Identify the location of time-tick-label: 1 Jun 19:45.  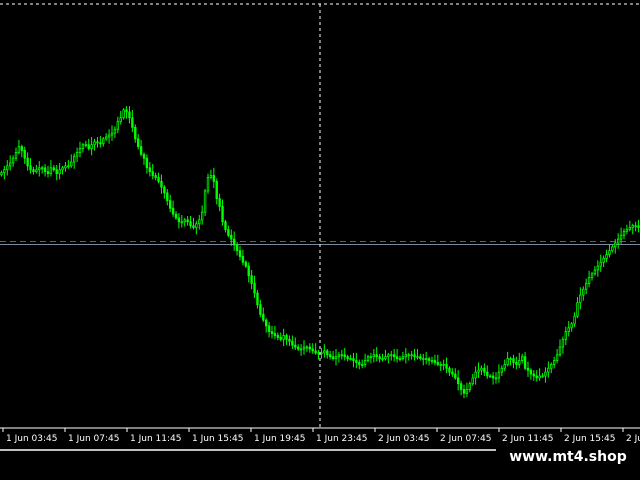
(279, 439).